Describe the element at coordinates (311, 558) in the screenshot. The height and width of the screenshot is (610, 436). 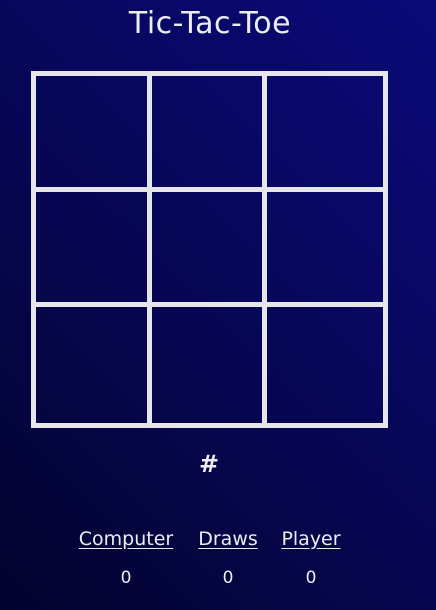
I see `score-player: Player 0` at that location.